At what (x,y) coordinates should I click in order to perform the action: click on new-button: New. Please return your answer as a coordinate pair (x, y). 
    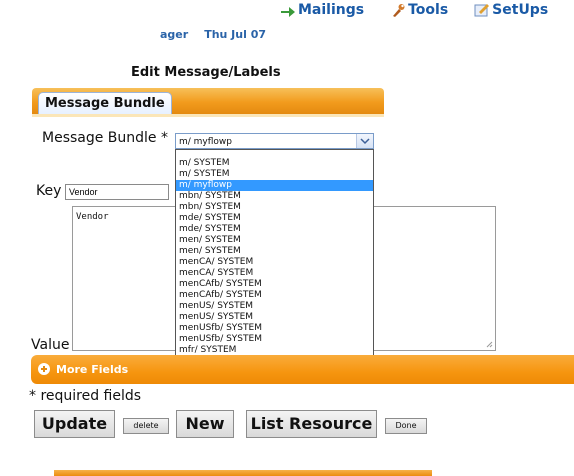
    Looking at the image, I should click on (205, 424).